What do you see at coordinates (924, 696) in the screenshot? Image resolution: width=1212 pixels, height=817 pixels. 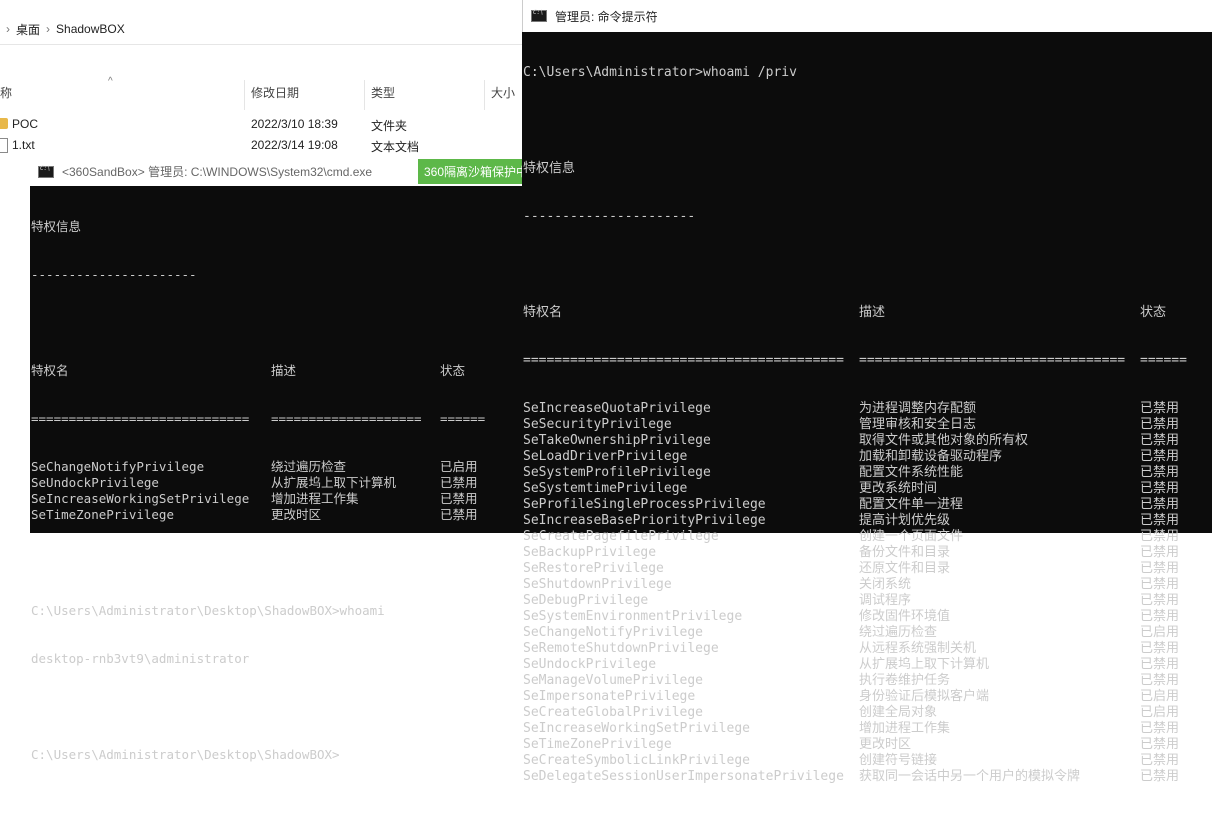 I see `privilege-description: 身份验证后模拟客户端` at bounding box center [924, 696].